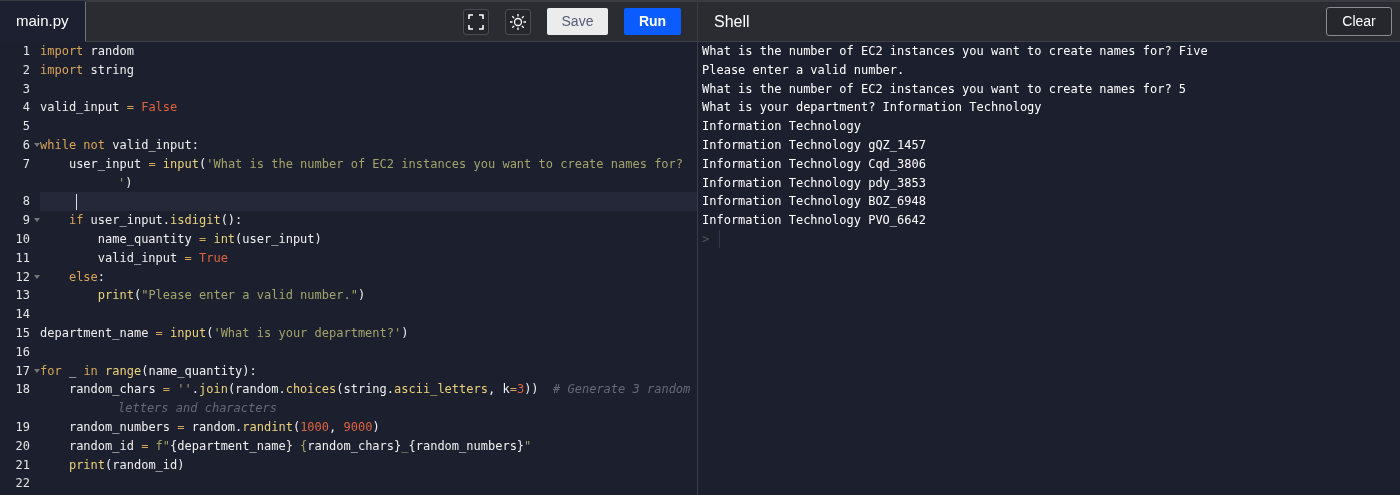 This screenshot has width=1400, height=495. What do you see at coordinates (23, 390) in the screenshot?
I see `line-number: 18` at bounding box center [23, 390].